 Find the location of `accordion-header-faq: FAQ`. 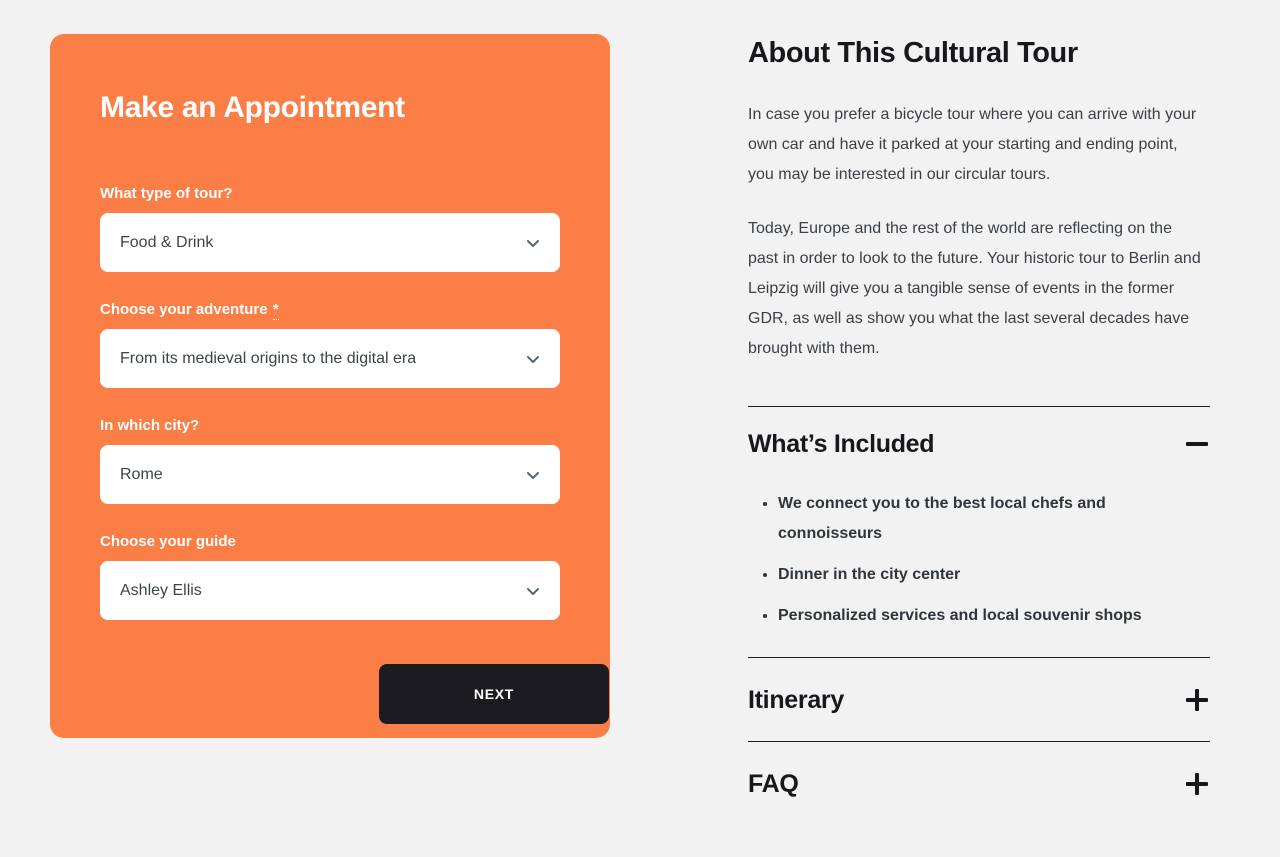

accordion-header-faq: FAQ is located at coordinates (979, 783).